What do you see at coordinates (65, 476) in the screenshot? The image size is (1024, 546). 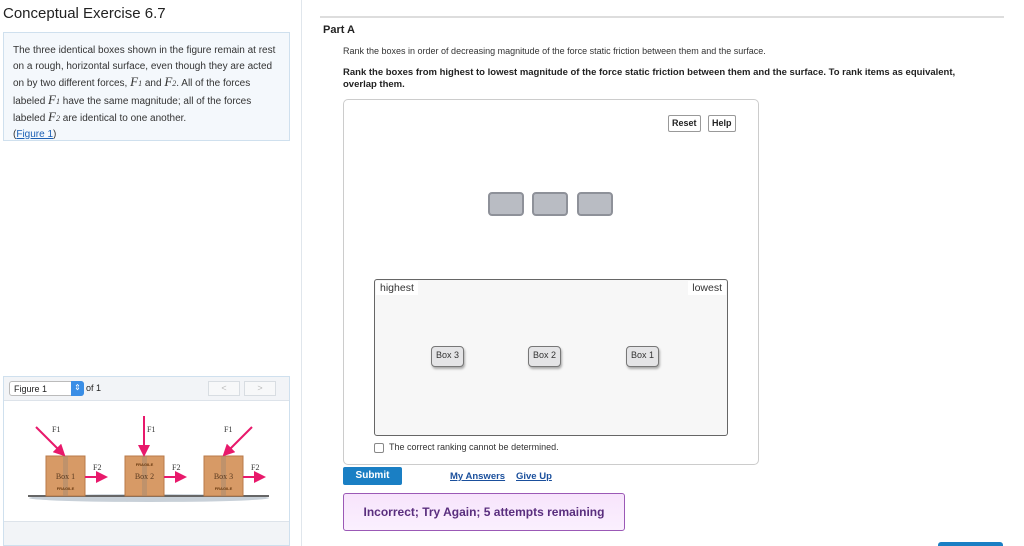 I see `box-label: Box 1` at bounding box center [65, 476].